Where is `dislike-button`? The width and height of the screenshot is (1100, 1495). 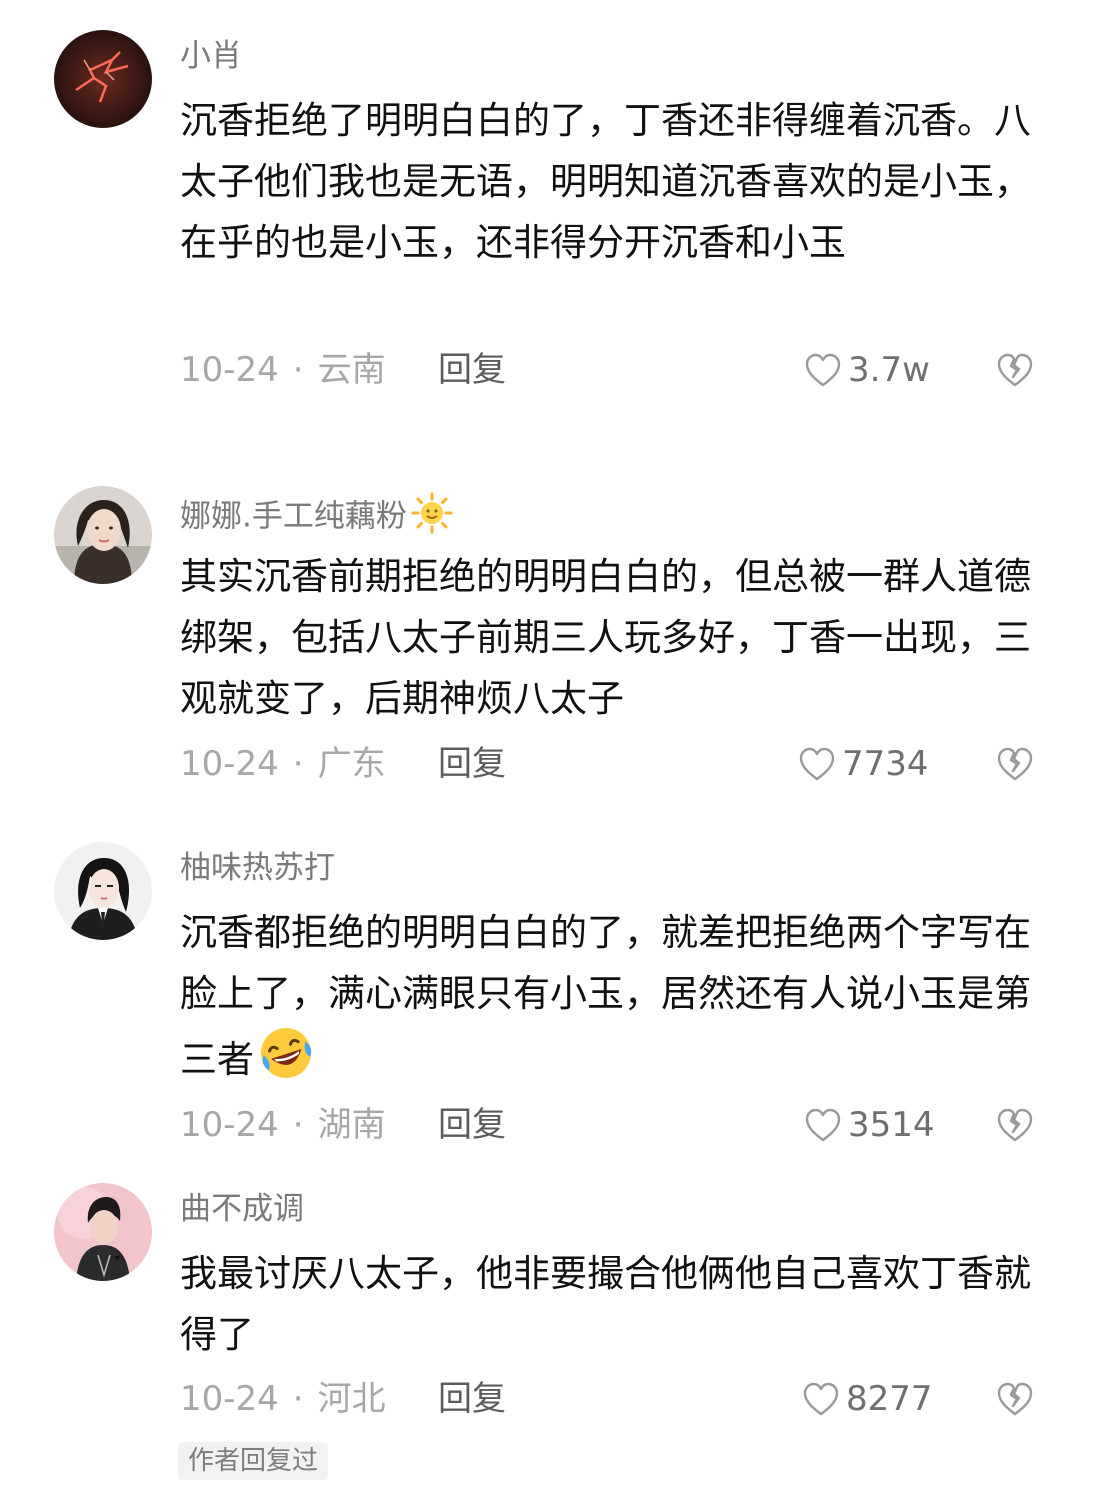
dislike-button is located at coordinates (1015, 1399).